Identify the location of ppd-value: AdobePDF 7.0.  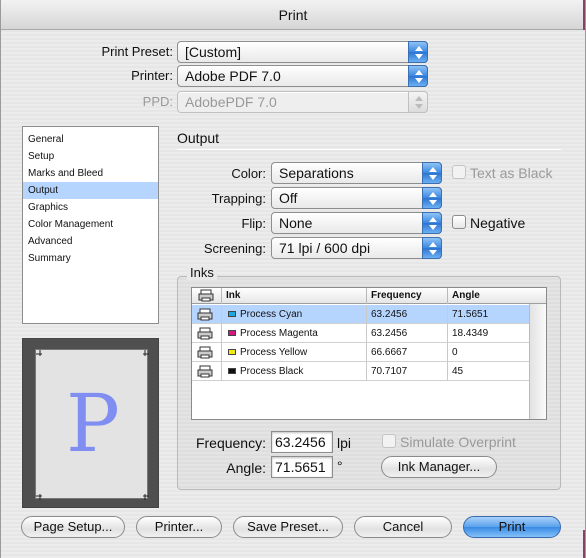
(231, 102).